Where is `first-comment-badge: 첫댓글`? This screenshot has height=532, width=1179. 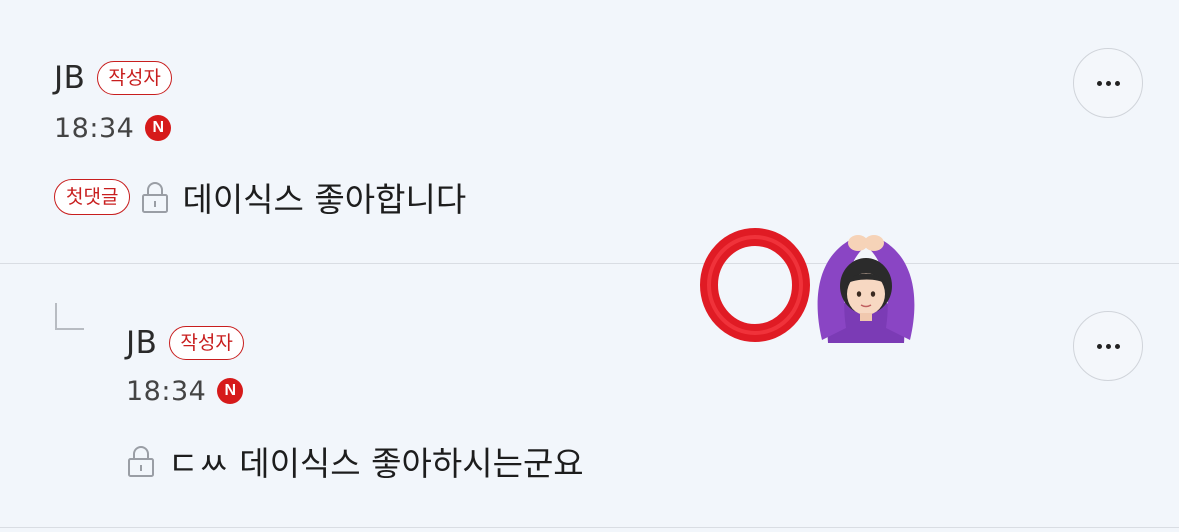
first-comment-badge: 첫댓글 is located at coordinates (92, 197).